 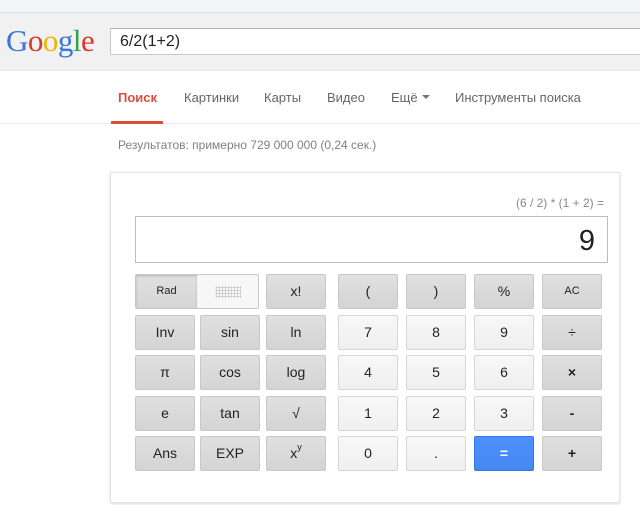 I want to click on digit-0-button: 0, so click(x=368, y=453).